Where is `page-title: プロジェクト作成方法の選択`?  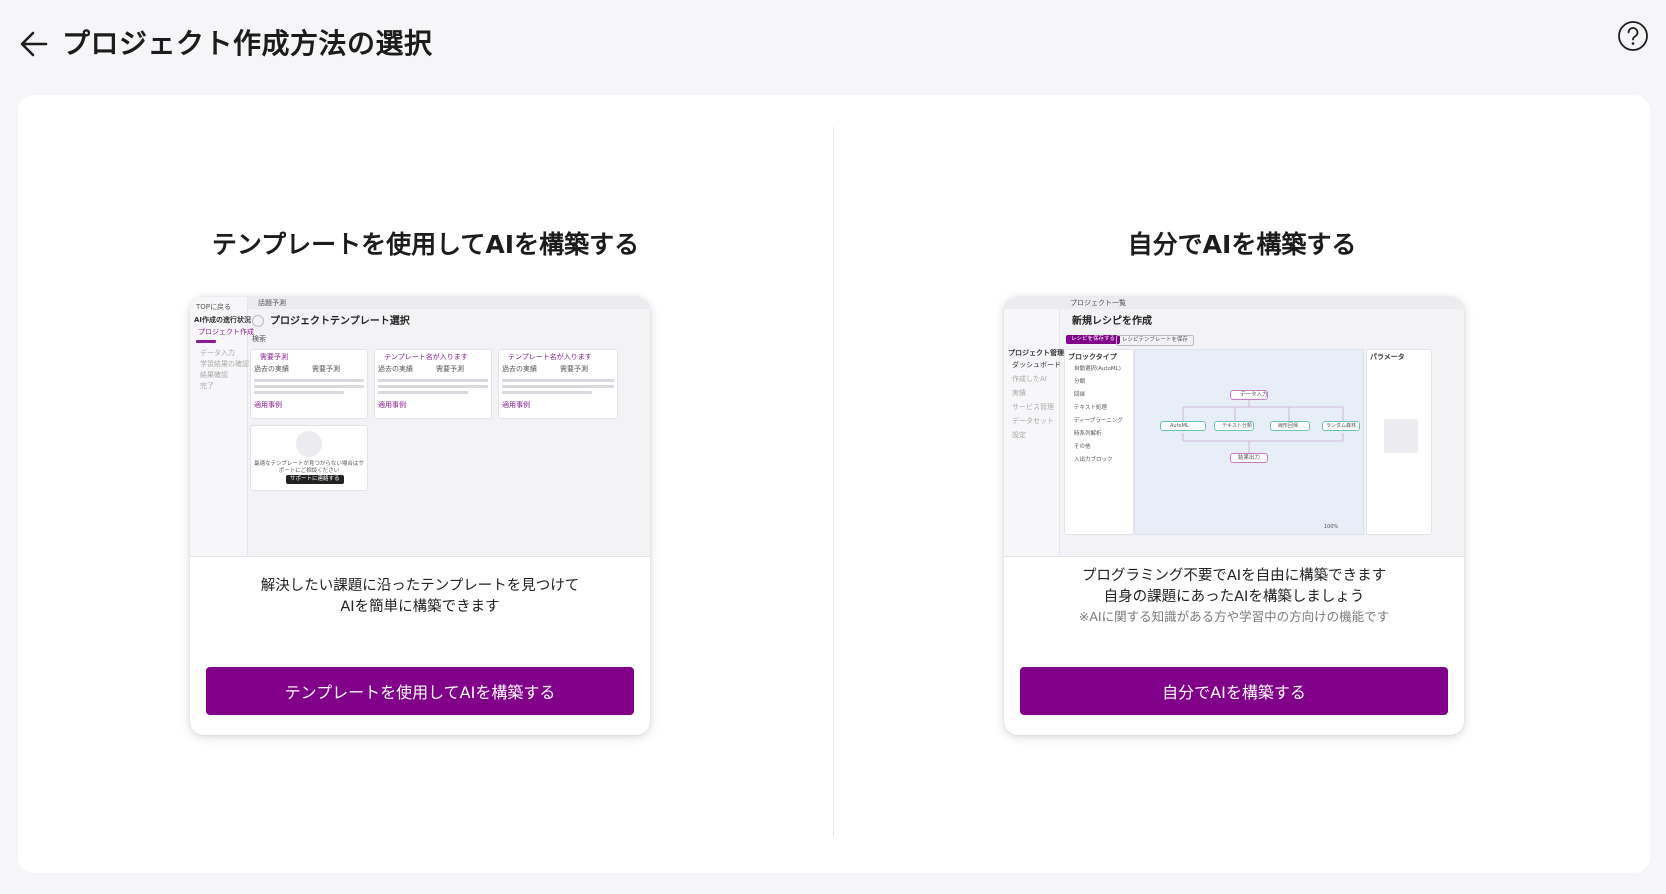 page-title: プロジェクト作成方法の選択 is located at coordinates (247, 43).